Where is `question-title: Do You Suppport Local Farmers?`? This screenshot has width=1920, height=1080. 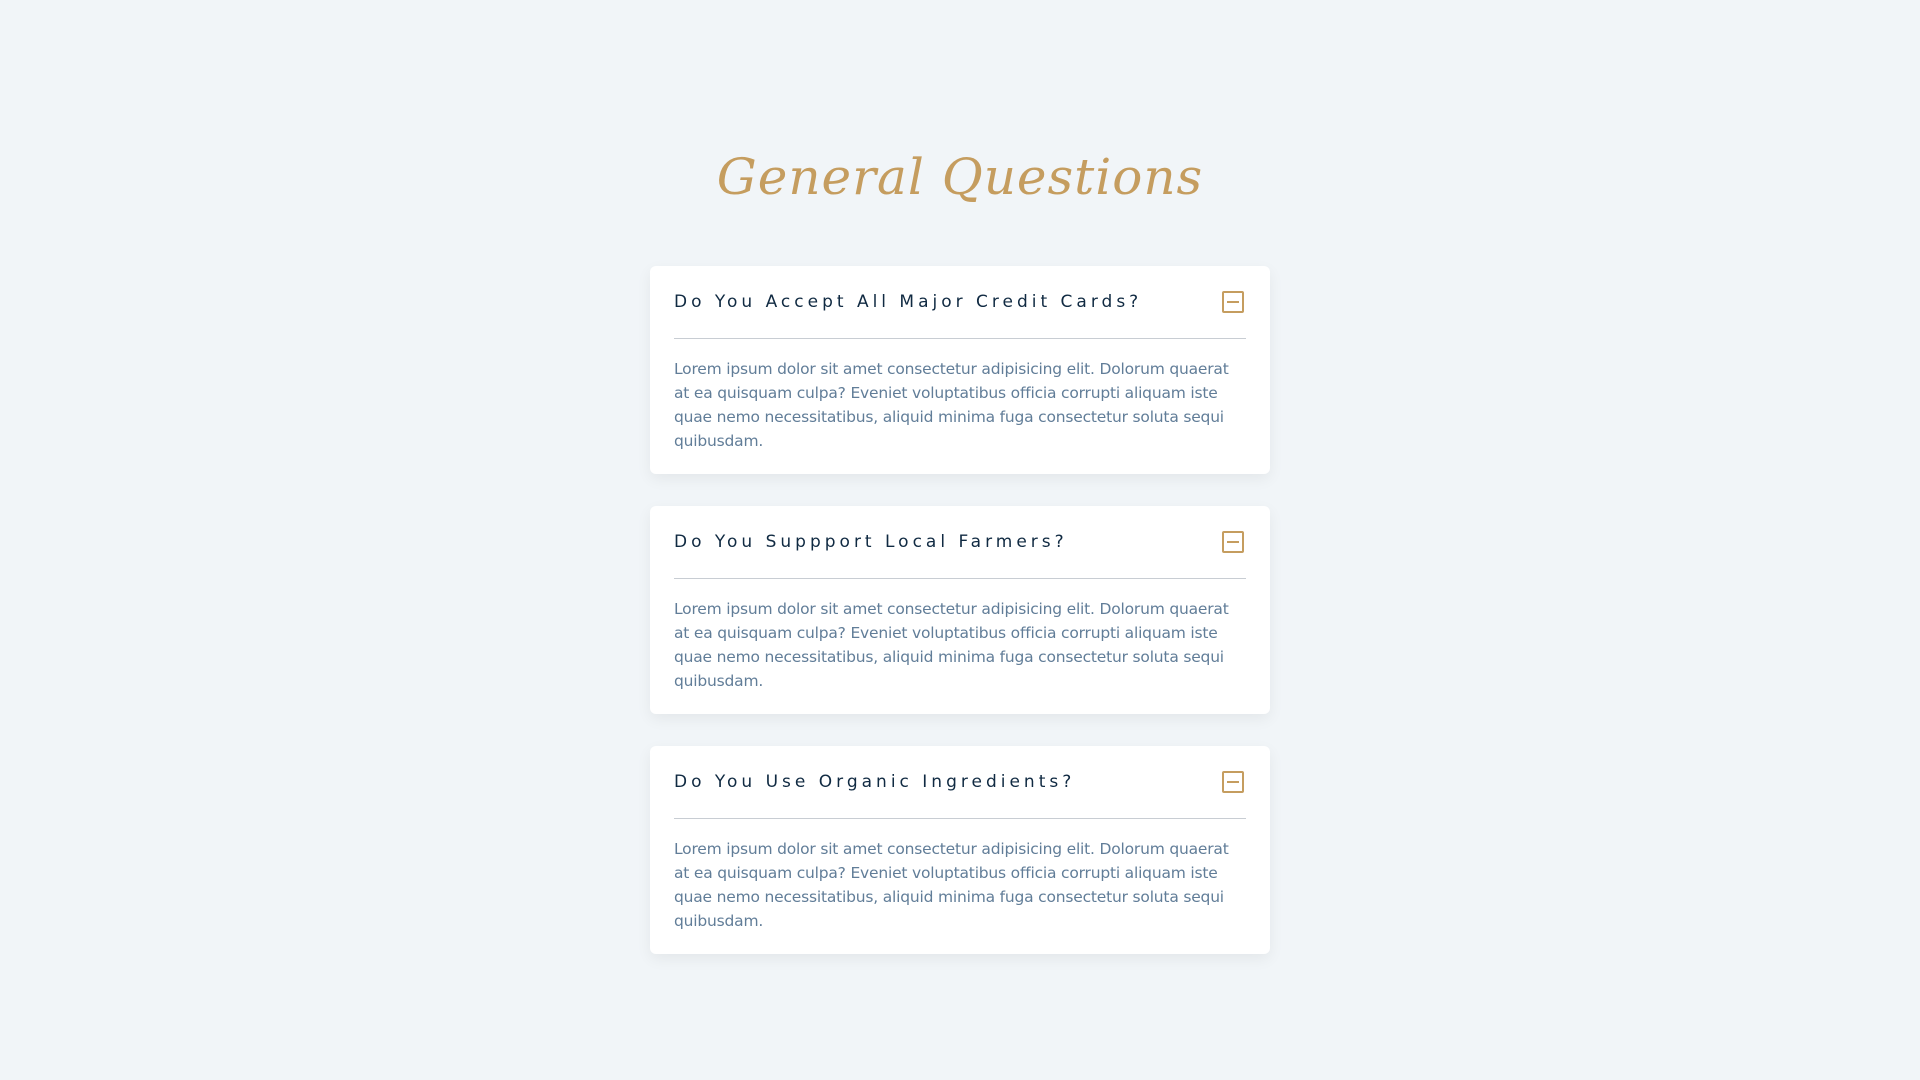
question-title: Do You Suppport Local Farmers? is located at coordinates (871, 542).